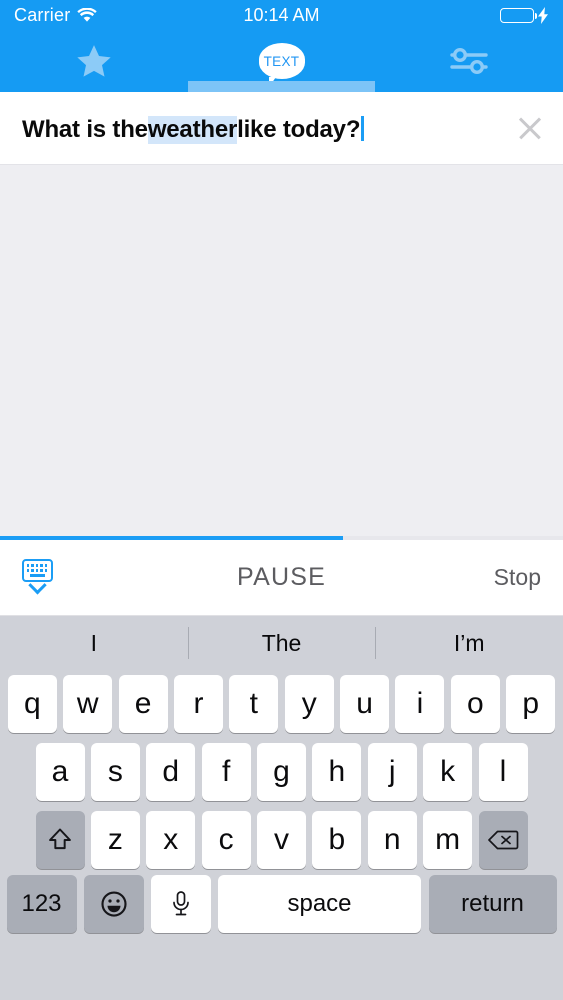  I want to click on microphone-icon, so click(180, 904).